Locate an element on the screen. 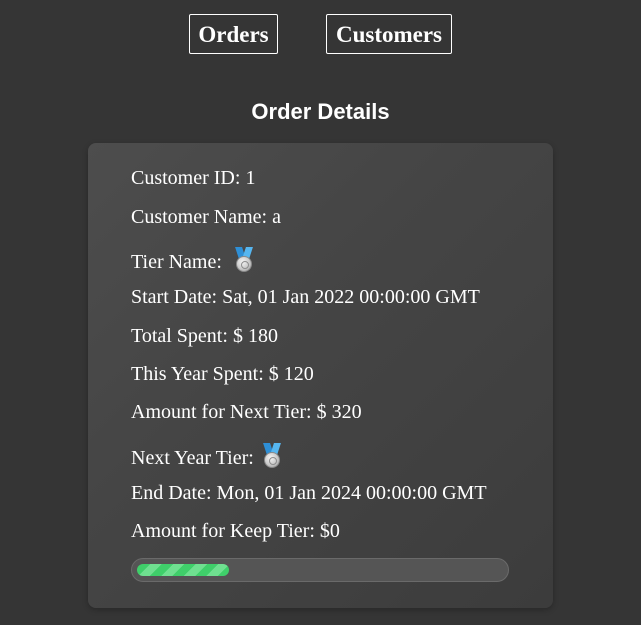 This screenshot has height=625, width=641. total-spent-label: Total Spent: is located at coordinates (179, 336).